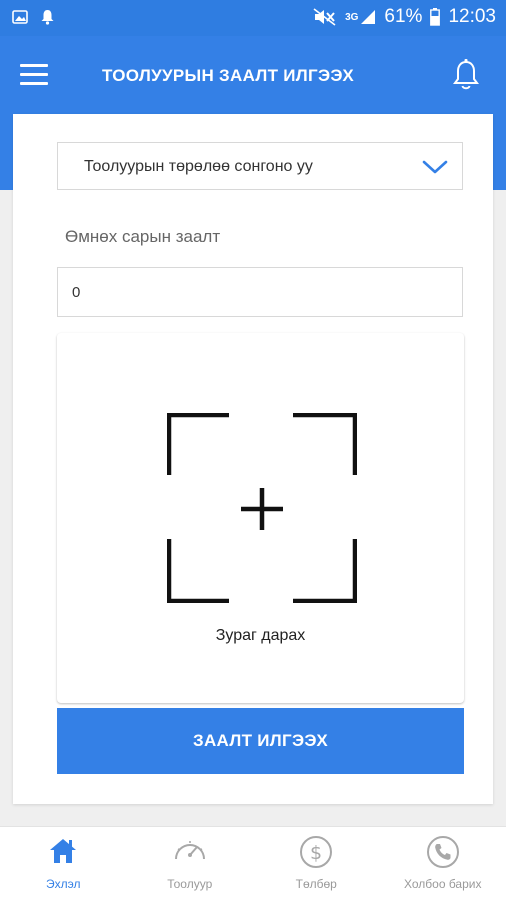 The height and width of the screenshot is (901, 506). I want to click on speedometer-icon, so click(190, 853).